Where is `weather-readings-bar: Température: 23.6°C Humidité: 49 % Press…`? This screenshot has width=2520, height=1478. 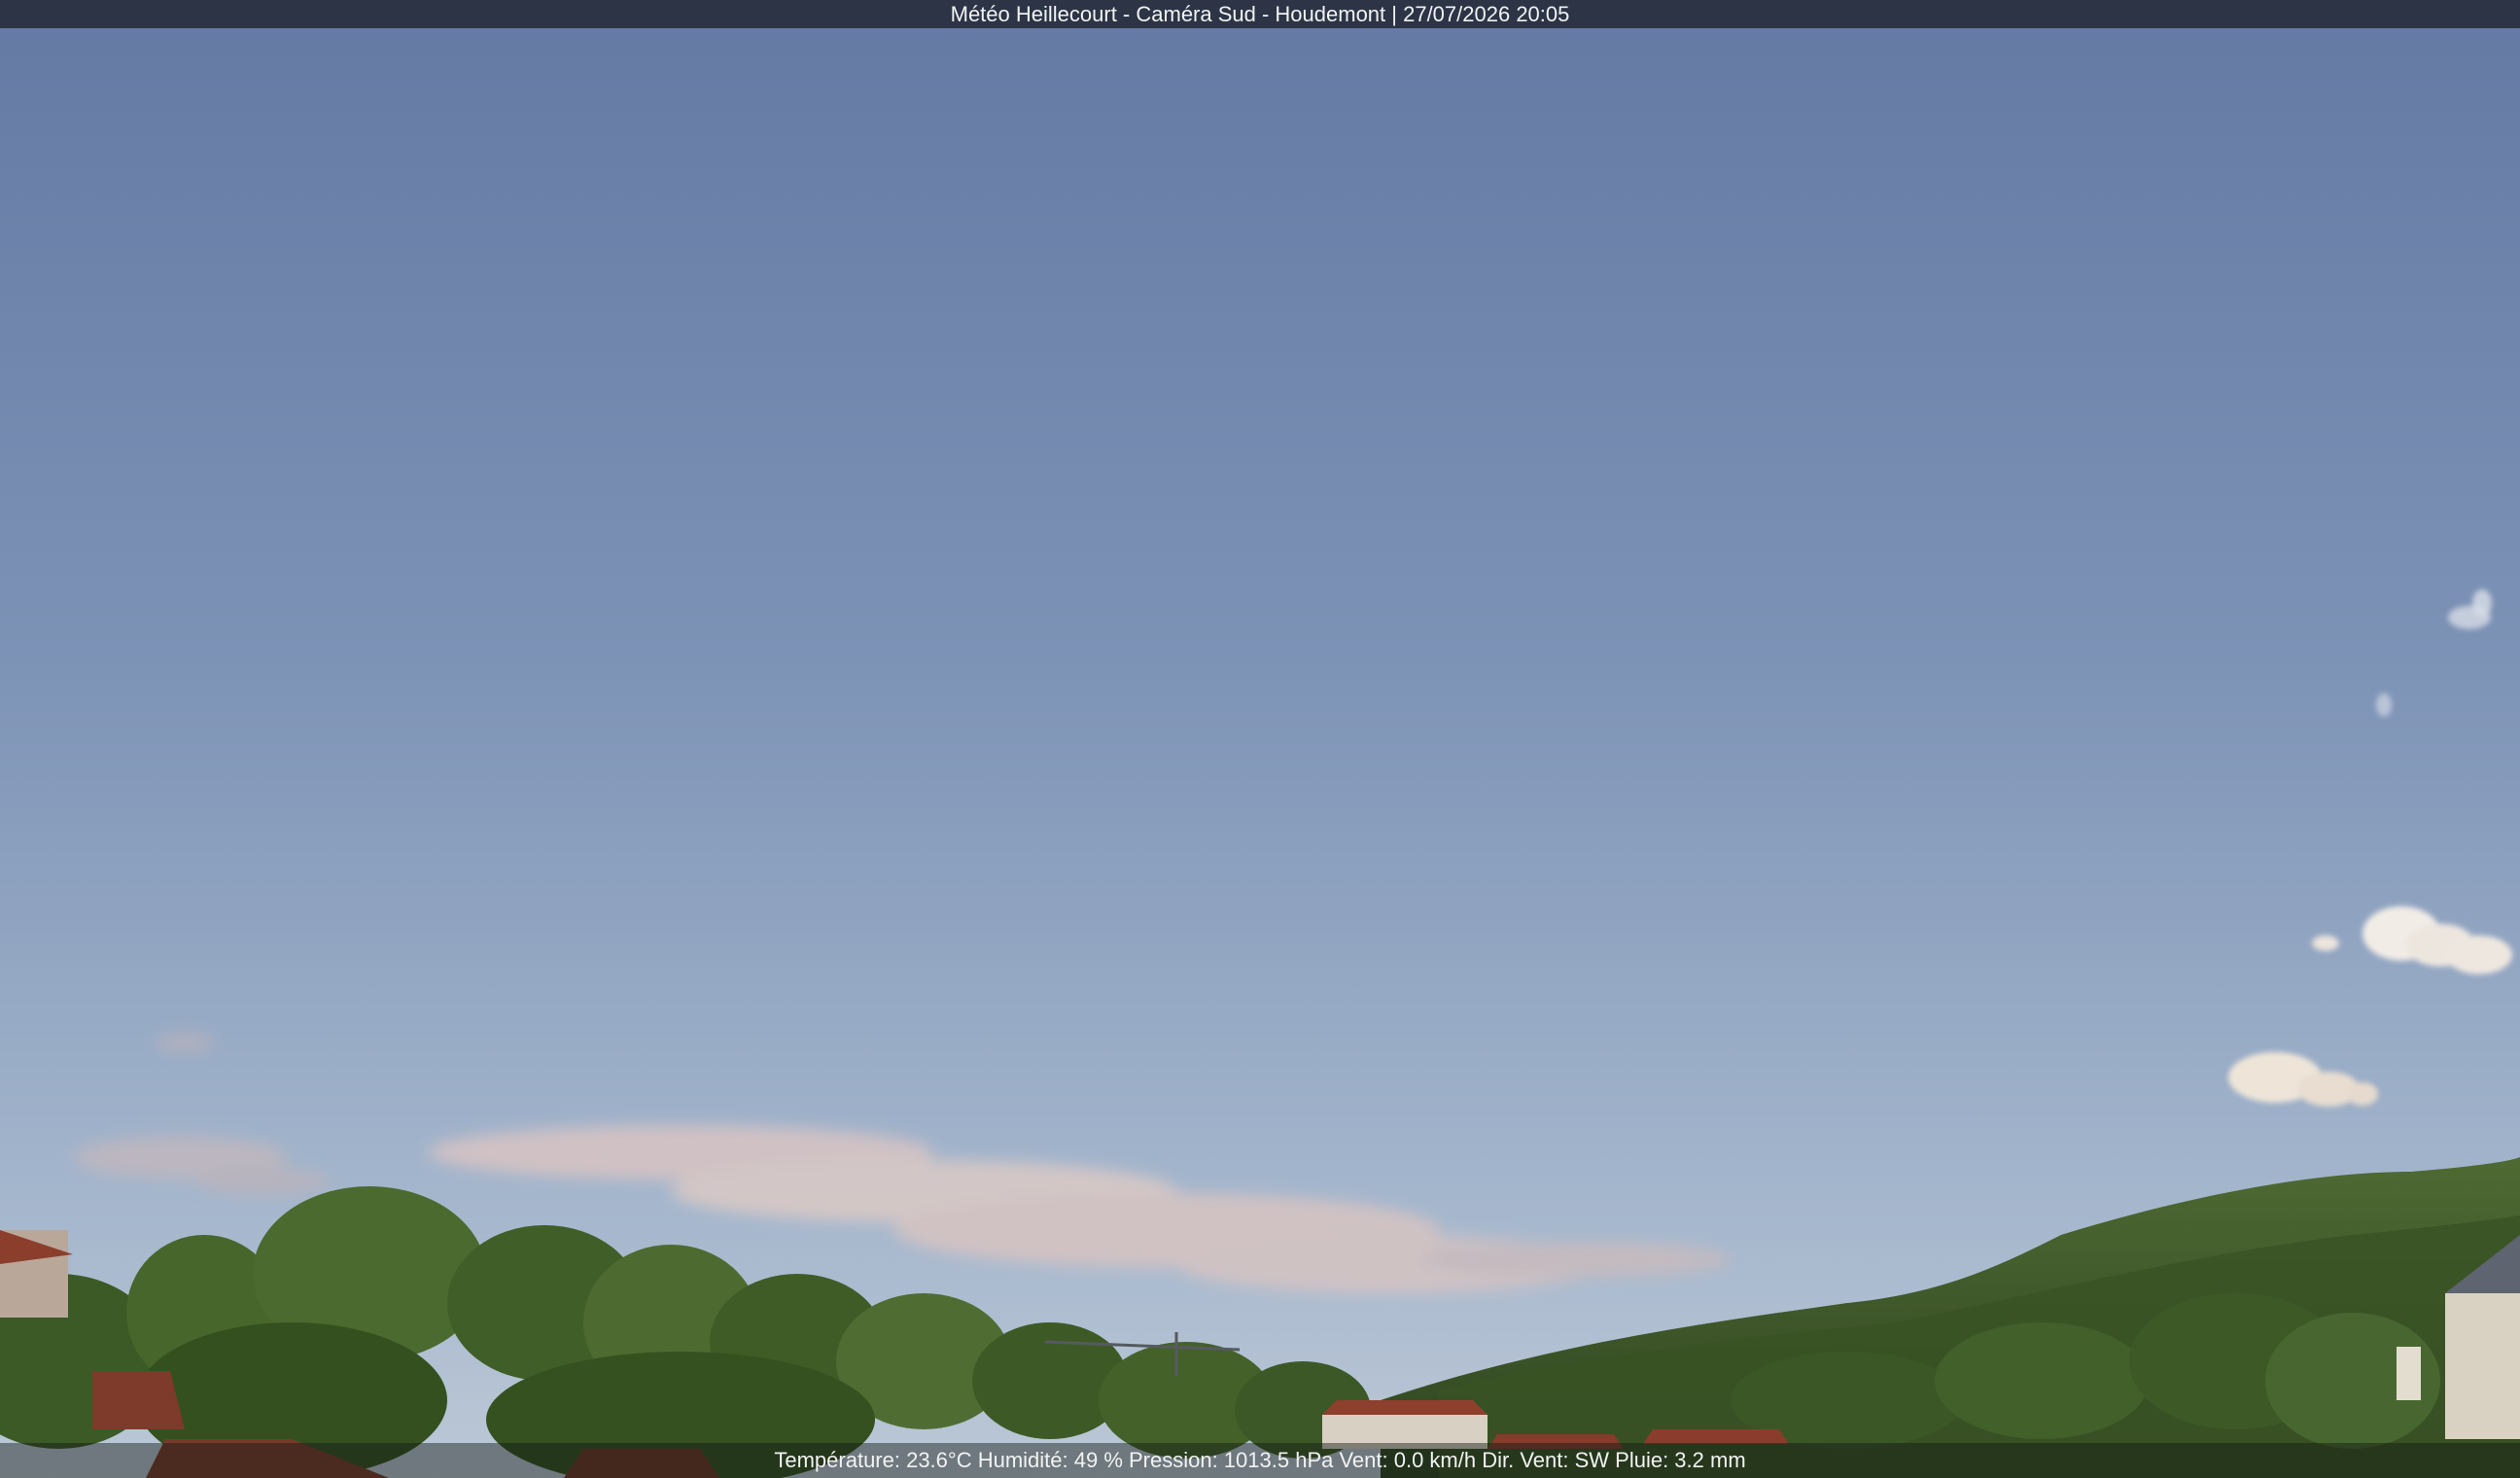
weather-readings-bar: Température: 23.6°C Humidité: 49 % Press… is located at coordinates (1260, 1460).